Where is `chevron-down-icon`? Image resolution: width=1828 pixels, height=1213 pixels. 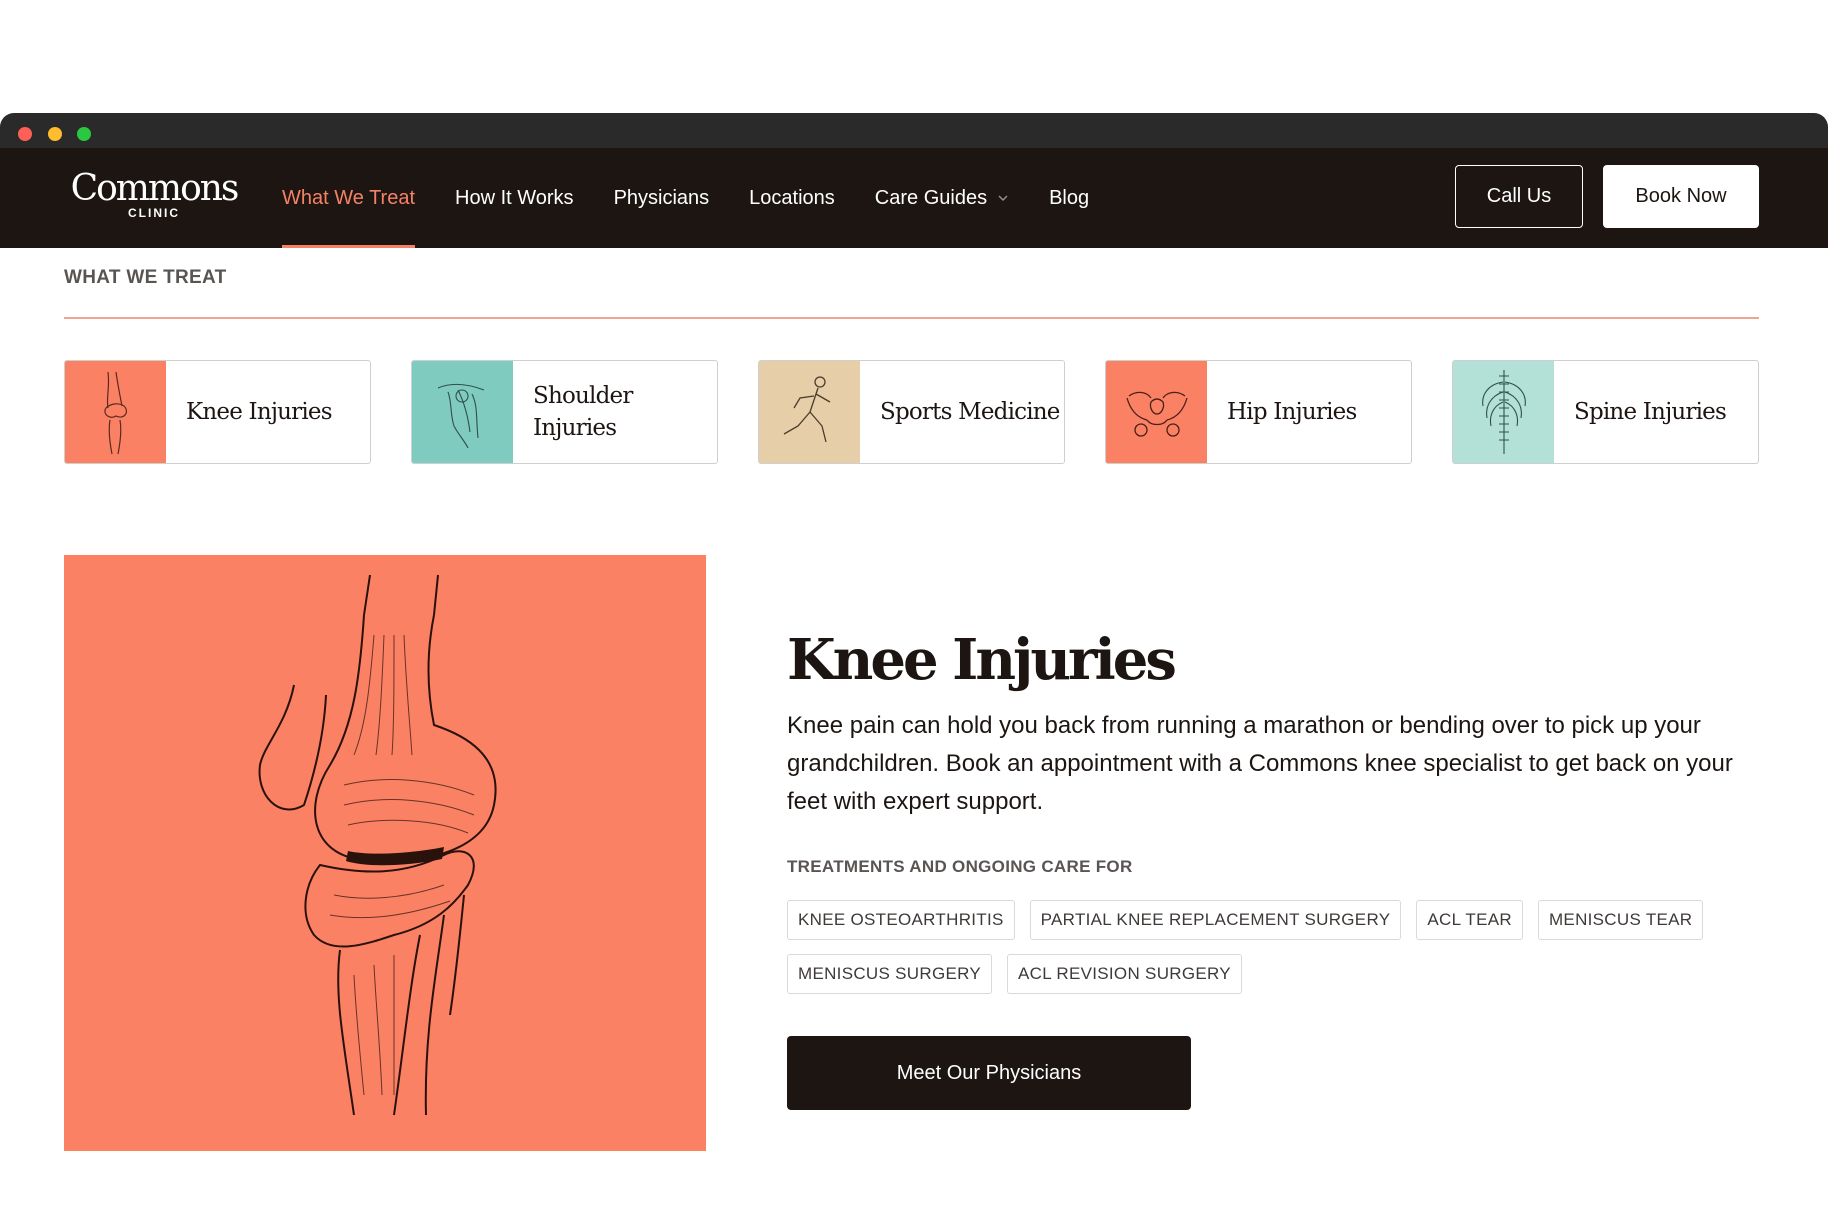 chevron-down-icon is located at coordinates (1003, 198).